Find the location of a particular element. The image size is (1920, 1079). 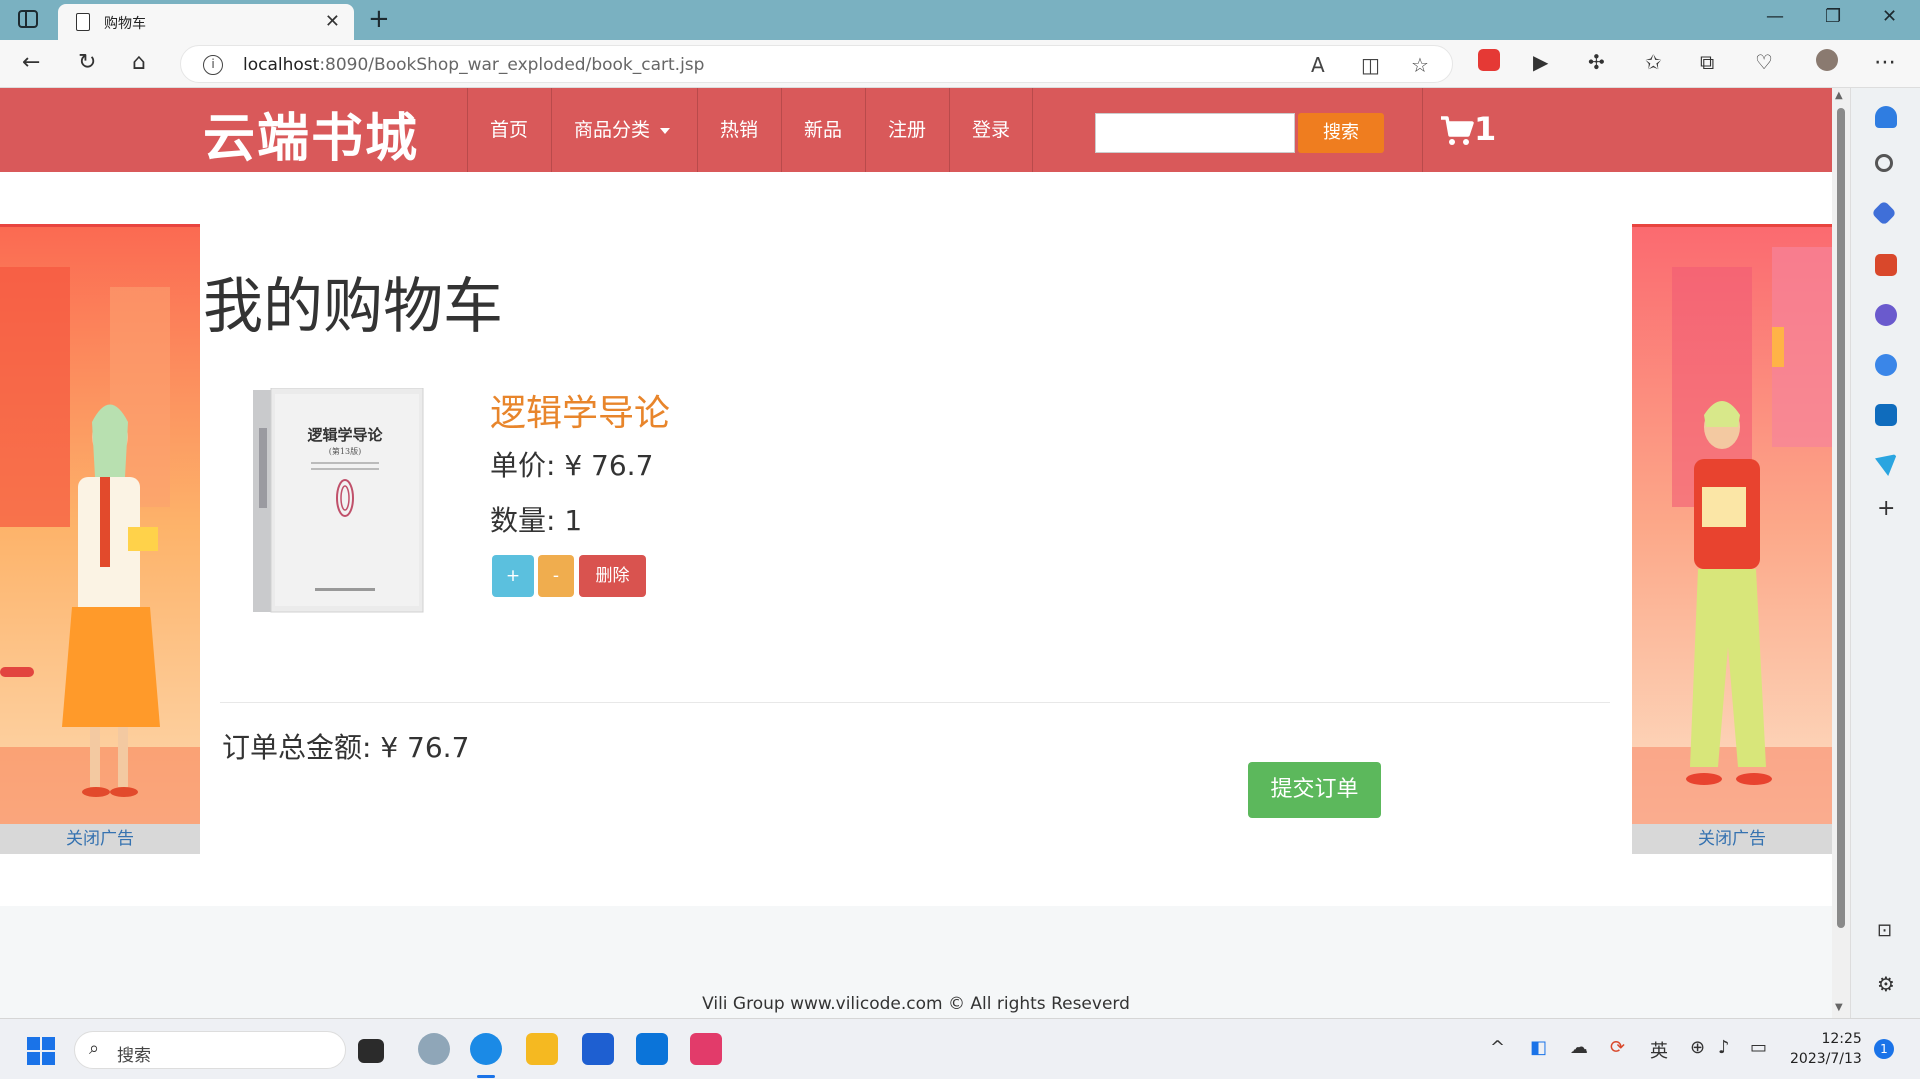

submit-order-button: 提交订单 is located at coordinates (1314, 790).